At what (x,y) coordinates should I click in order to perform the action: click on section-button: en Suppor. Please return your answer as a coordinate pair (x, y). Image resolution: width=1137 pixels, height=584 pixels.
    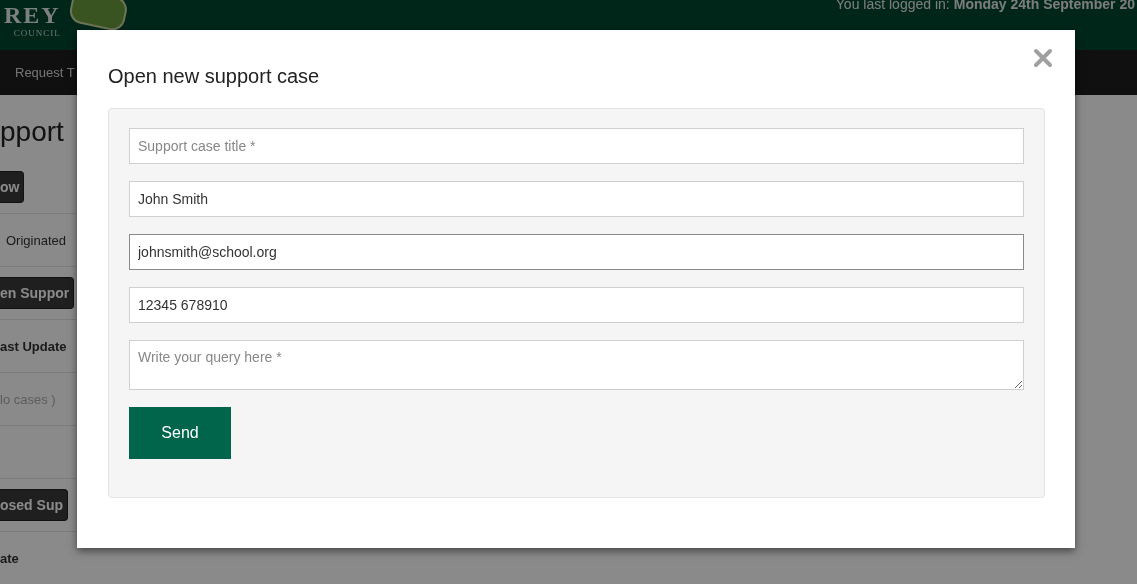
    Looking at the image, I should click on (37, 293).